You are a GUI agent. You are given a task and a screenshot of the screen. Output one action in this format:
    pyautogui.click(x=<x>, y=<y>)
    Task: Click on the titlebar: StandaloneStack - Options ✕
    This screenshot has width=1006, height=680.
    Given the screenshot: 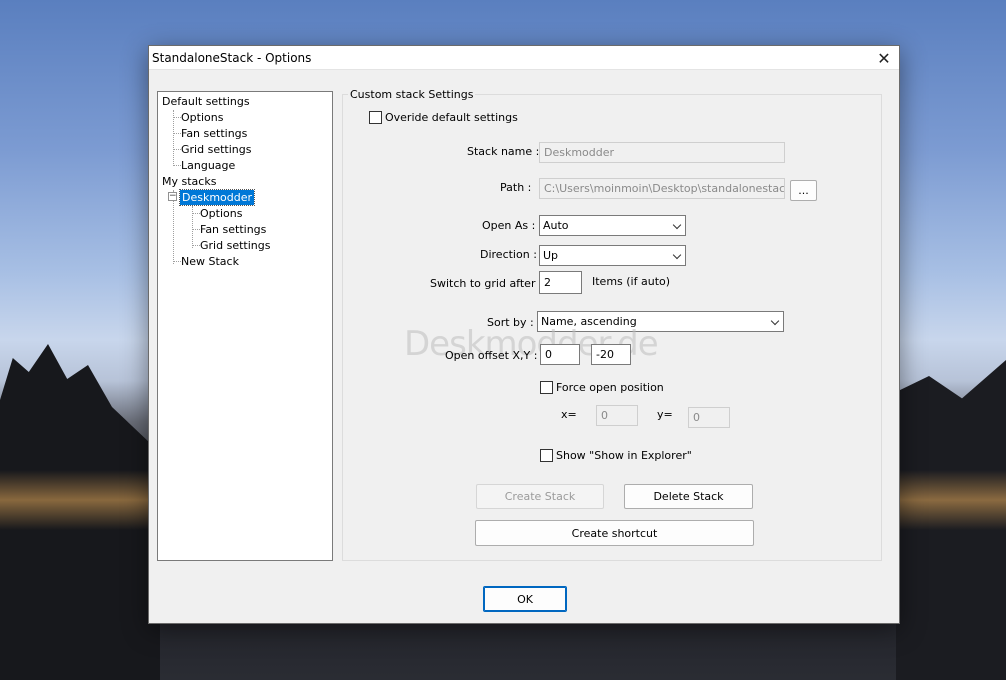 What is the action you would take?
    pyautogui.click(x=524, y=58)
    